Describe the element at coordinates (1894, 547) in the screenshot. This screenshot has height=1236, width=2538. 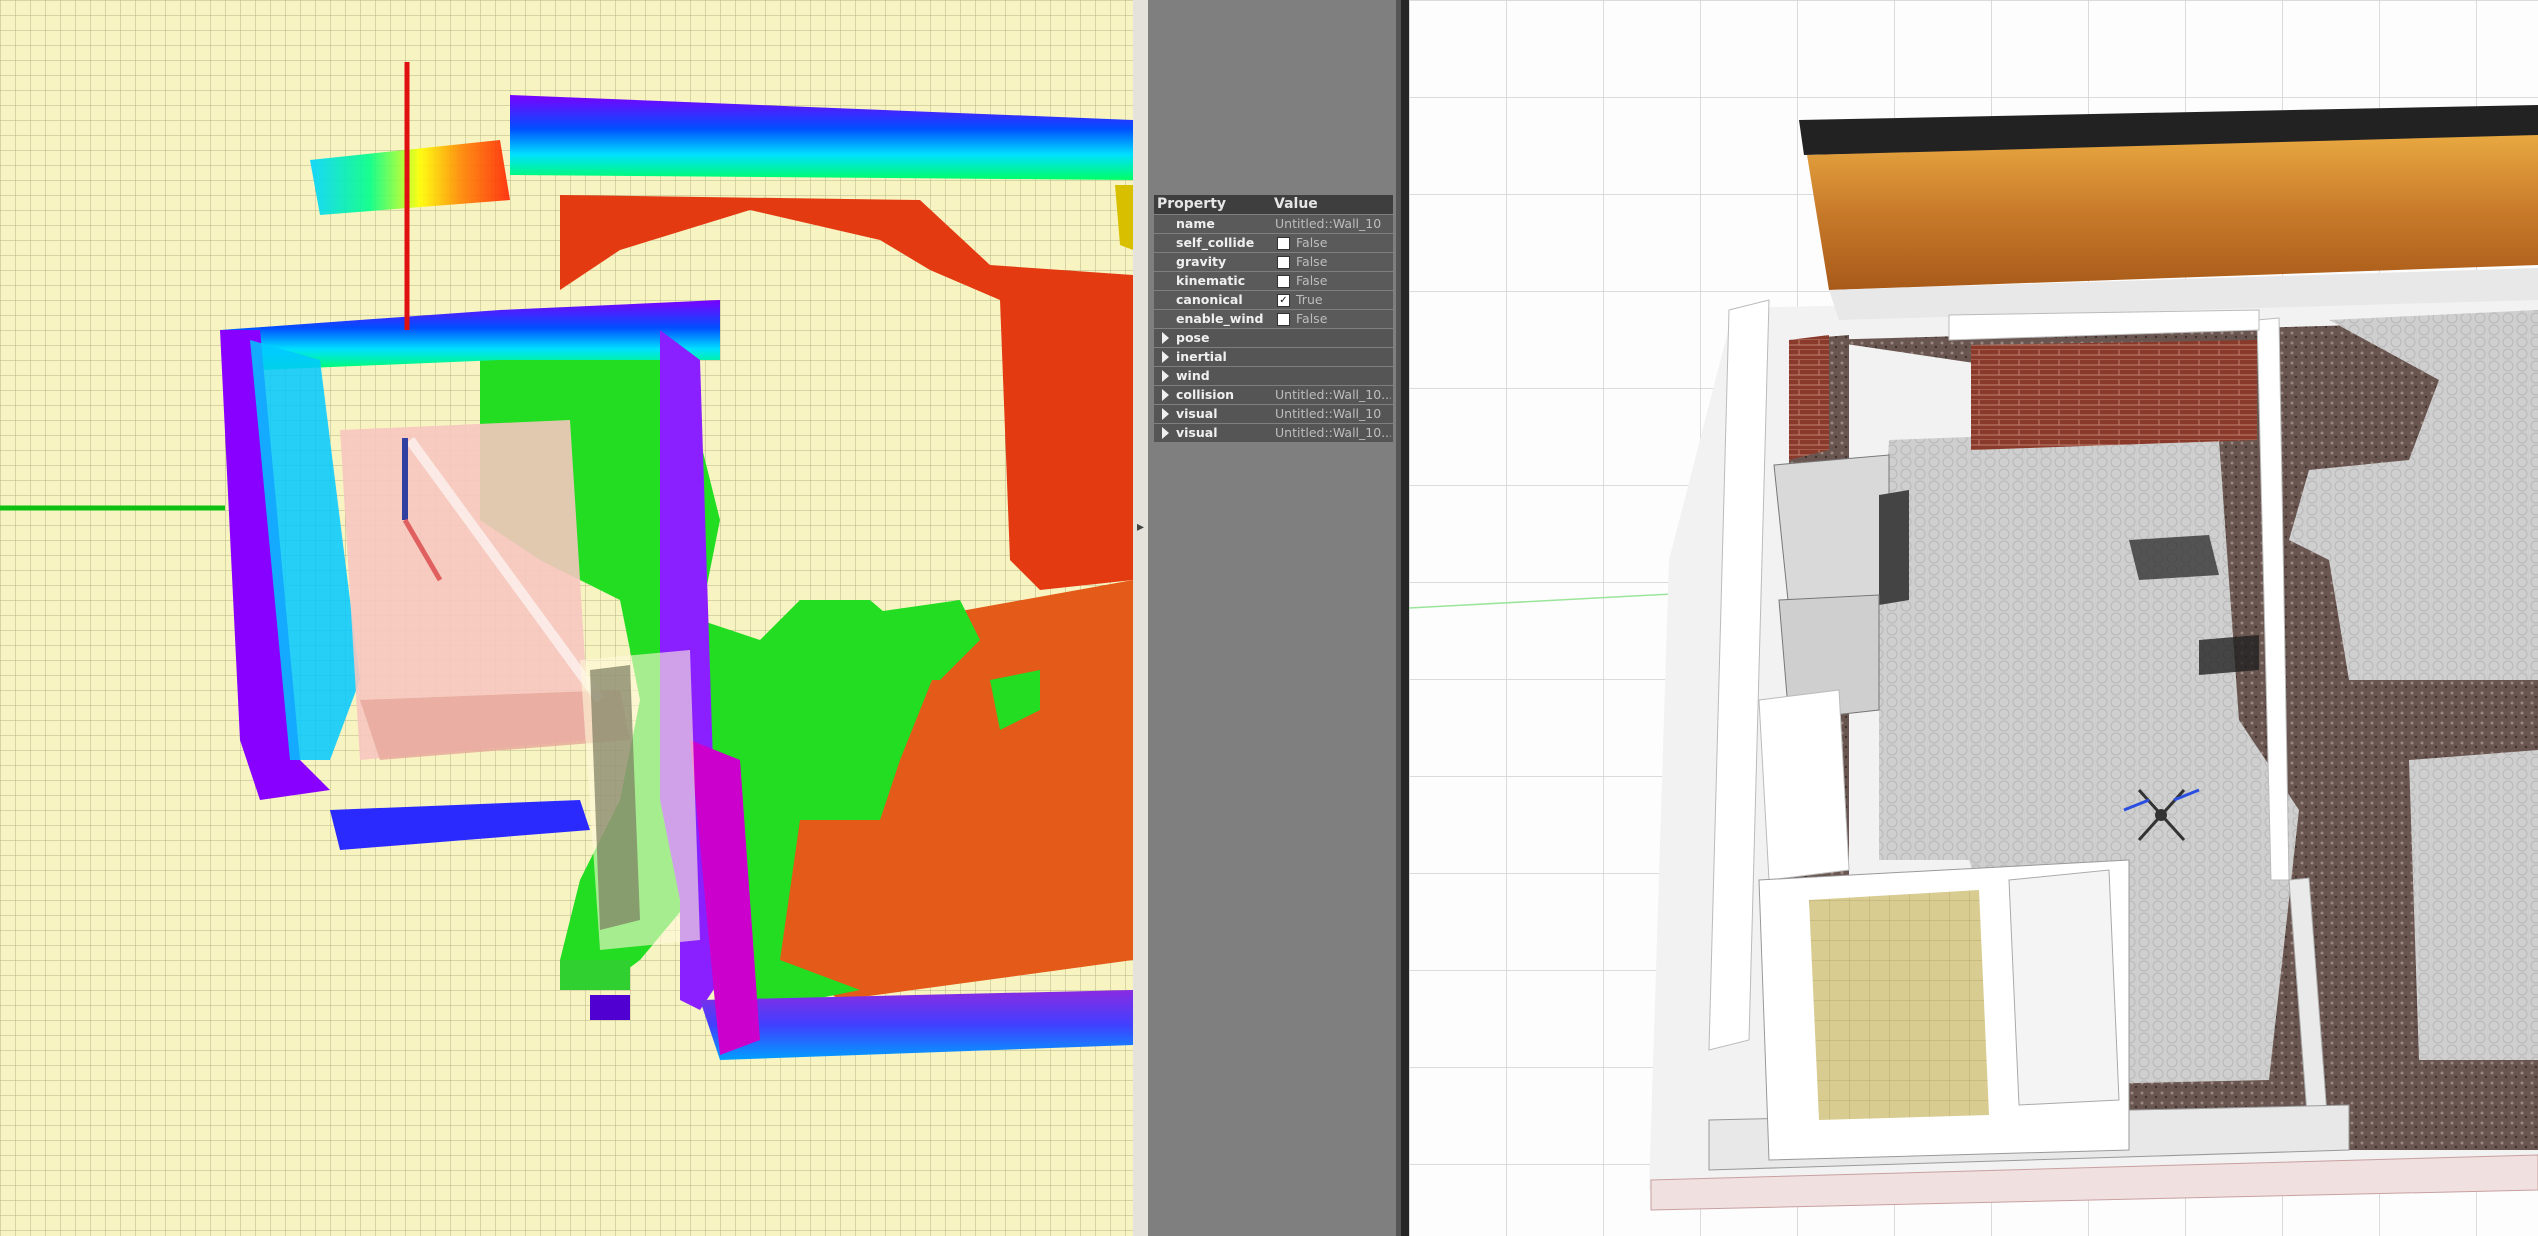
I see `oven-door` at that location.